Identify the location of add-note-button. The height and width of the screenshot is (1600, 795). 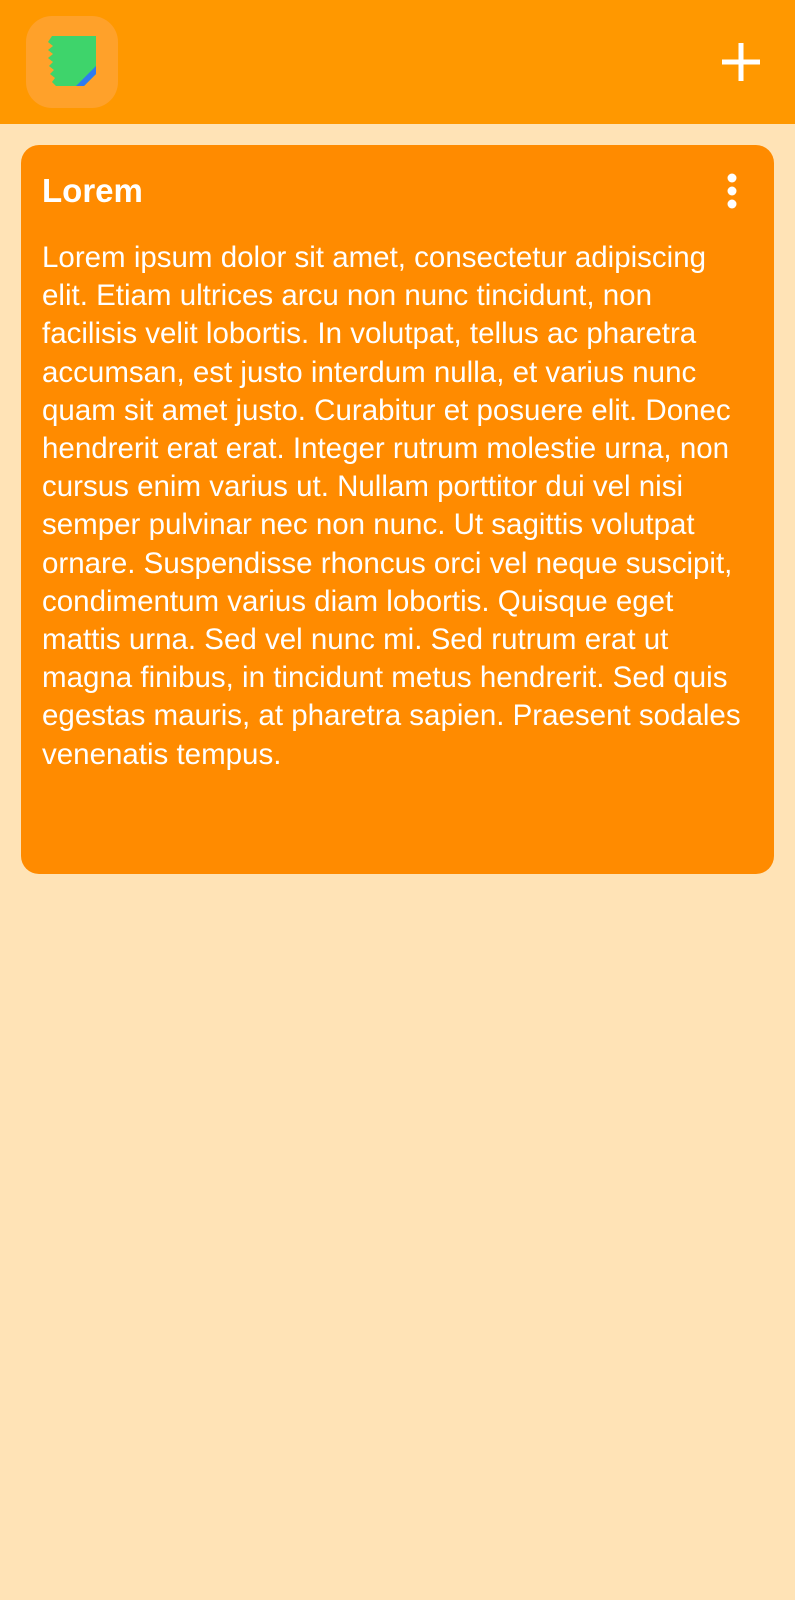
(741, 62).